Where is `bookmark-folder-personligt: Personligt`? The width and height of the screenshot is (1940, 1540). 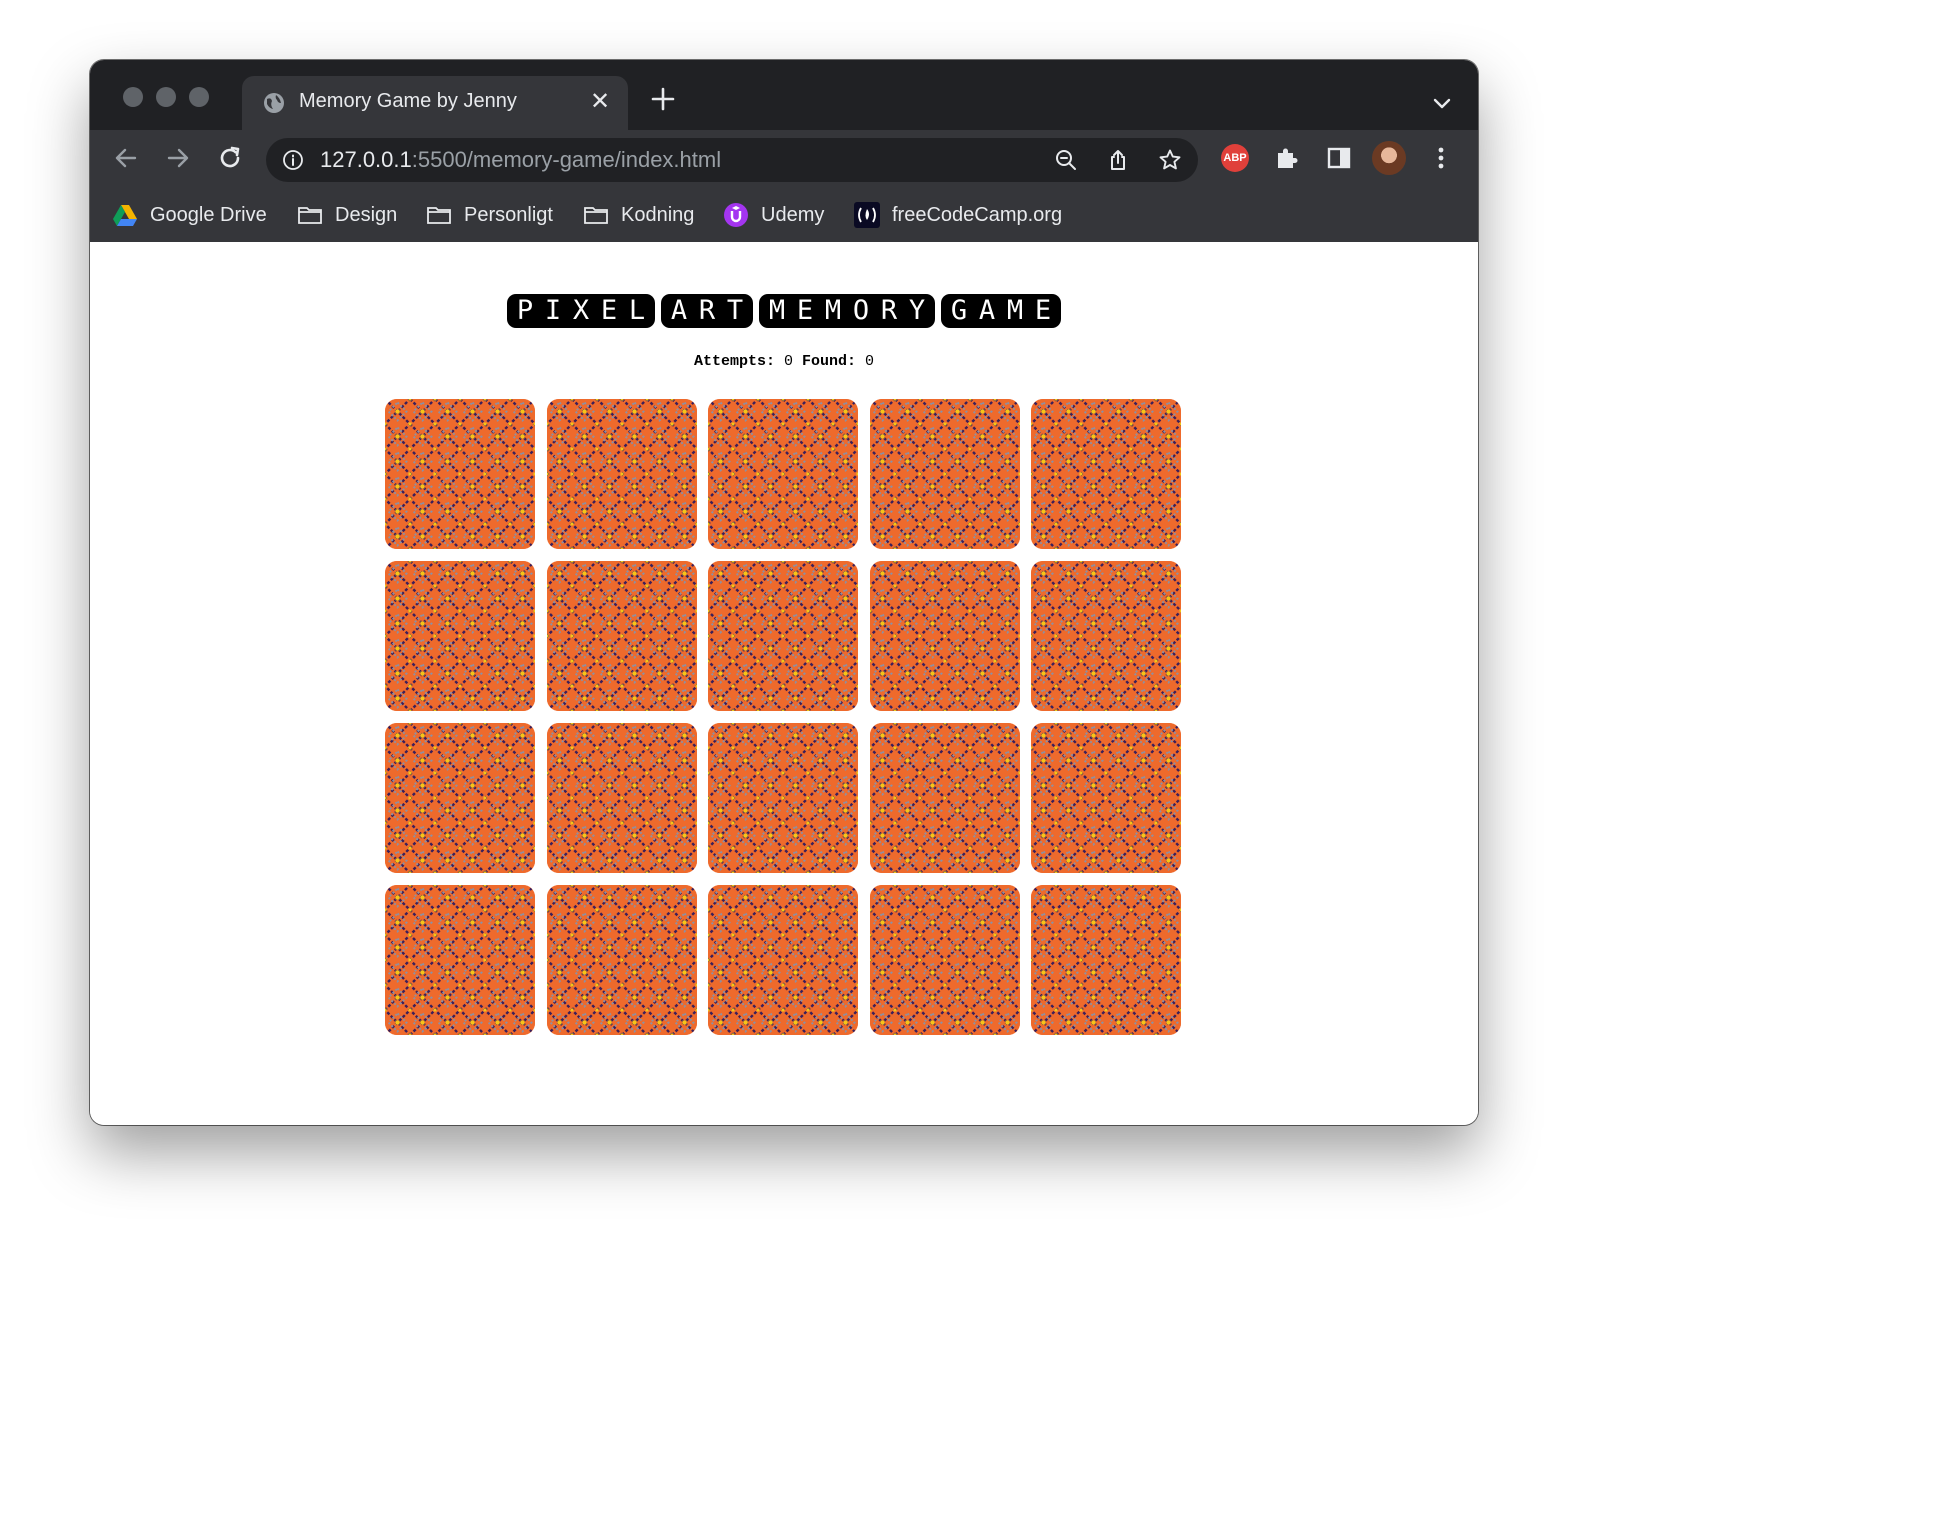 bookmark-folder-personligt: Personligt is located at coordinates (489, 215).